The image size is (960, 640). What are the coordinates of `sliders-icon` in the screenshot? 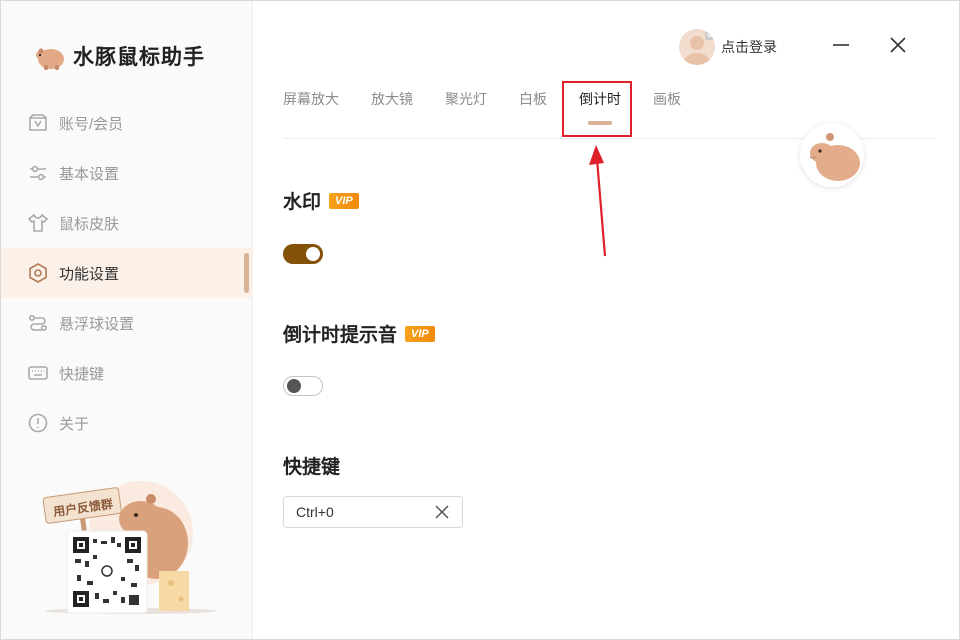 It's located at (38, 173).